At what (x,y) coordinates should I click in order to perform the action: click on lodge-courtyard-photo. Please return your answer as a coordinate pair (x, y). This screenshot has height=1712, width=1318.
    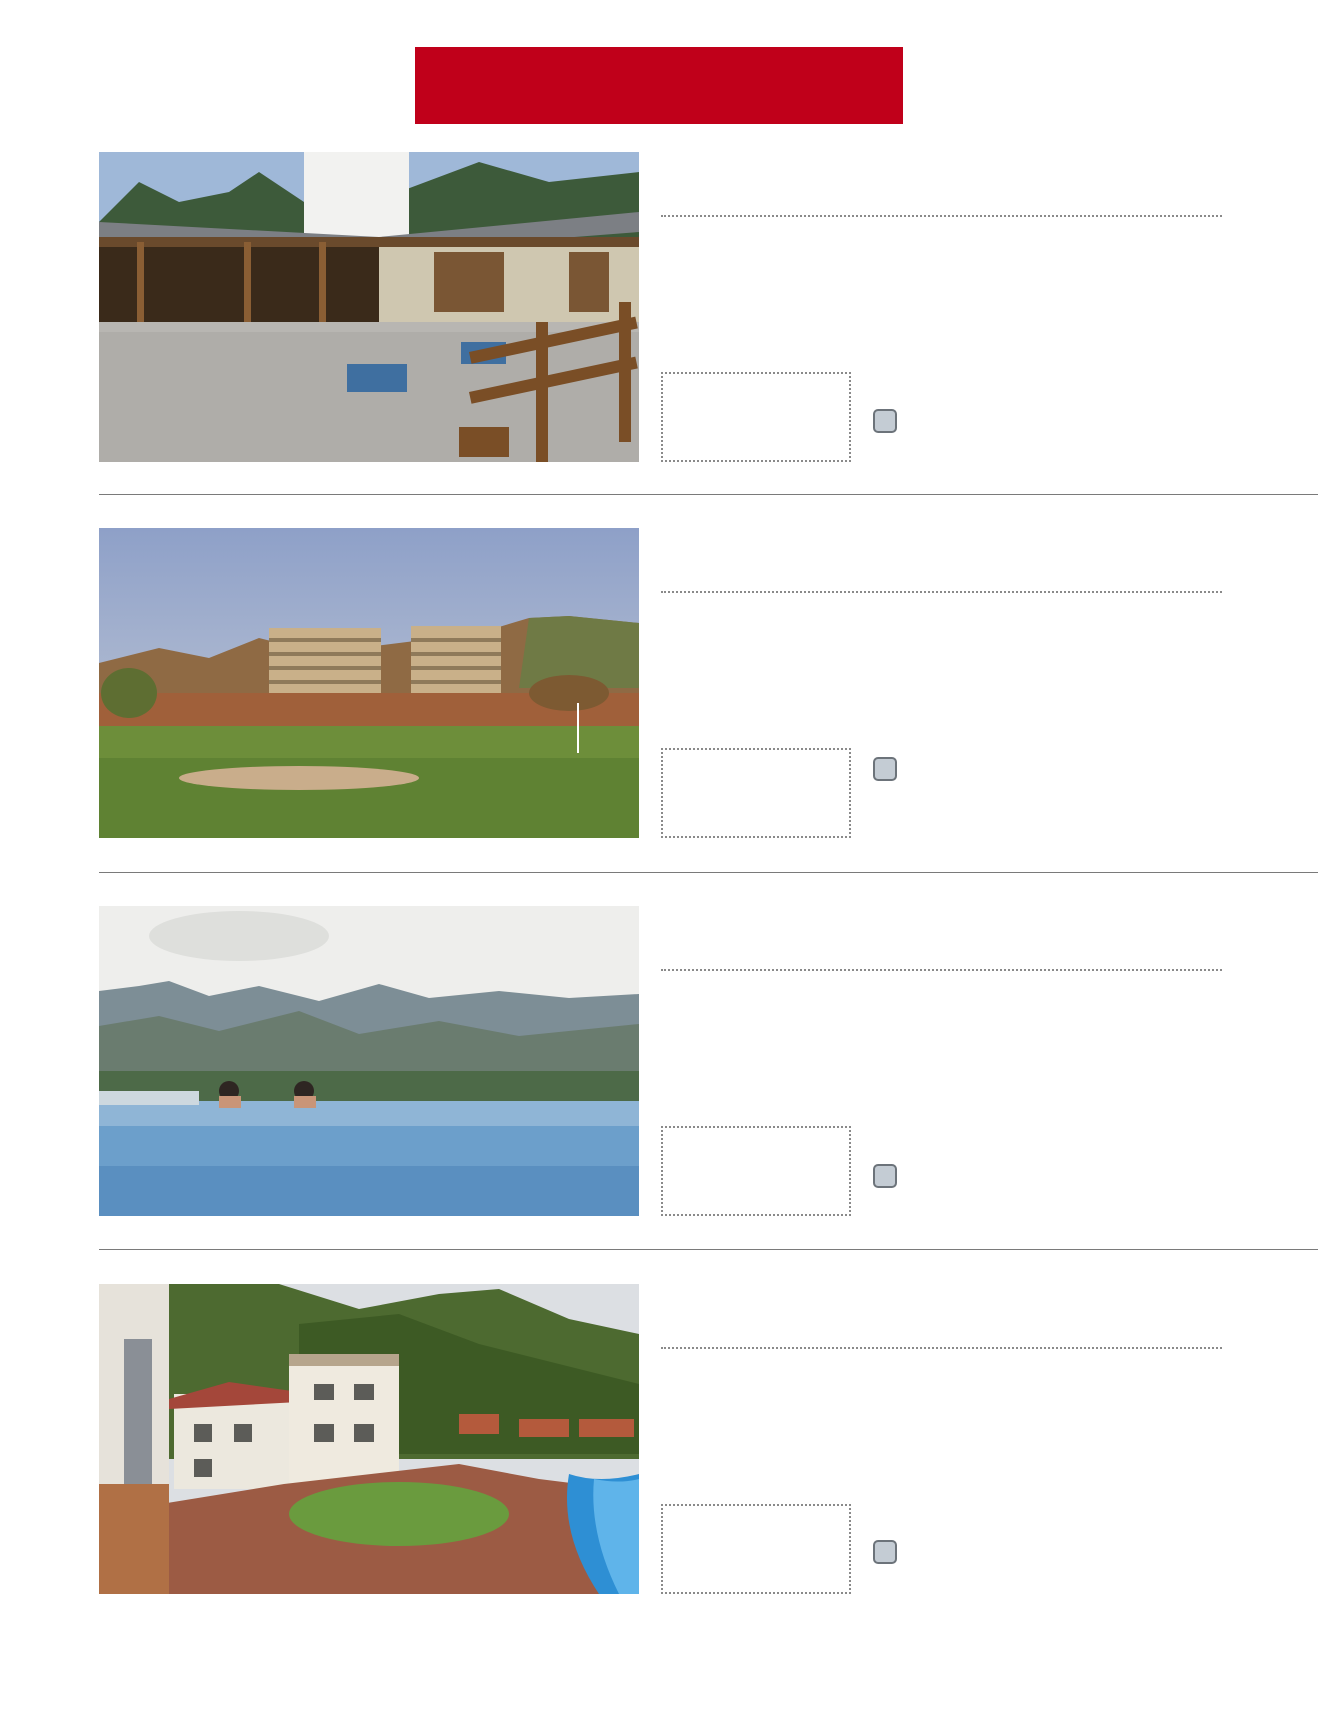
    Looking at the image, I should click on (369, 307).